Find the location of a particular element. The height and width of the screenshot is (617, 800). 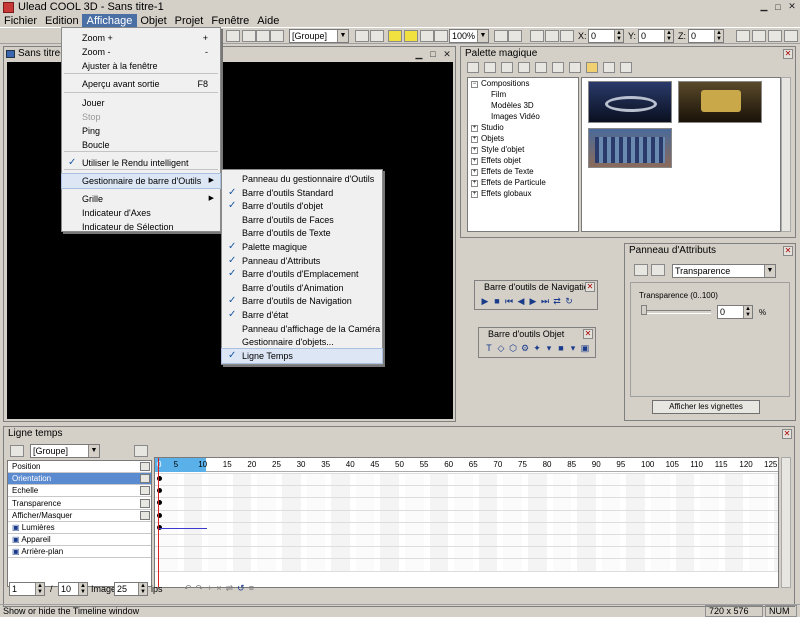

menu-item-jouer: Jouer is located at coordinates (141, 103).